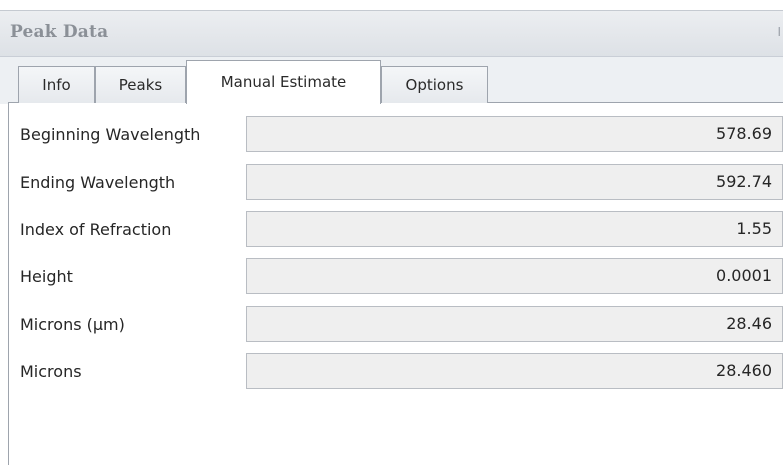  Describe the element at coordinates (779, 32) in the screenshot. I see `pin-icon: I` at that location.